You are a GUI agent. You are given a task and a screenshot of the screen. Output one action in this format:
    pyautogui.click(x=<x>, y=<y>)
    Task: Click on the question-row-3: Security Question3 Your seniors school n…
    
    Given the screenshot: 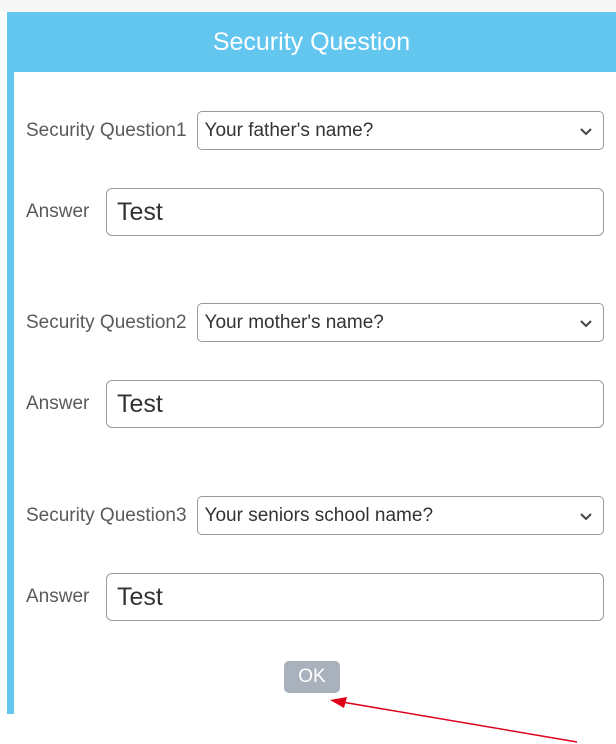 What is the action you would take?
    pyautogui.click(x=315, y=515)
    